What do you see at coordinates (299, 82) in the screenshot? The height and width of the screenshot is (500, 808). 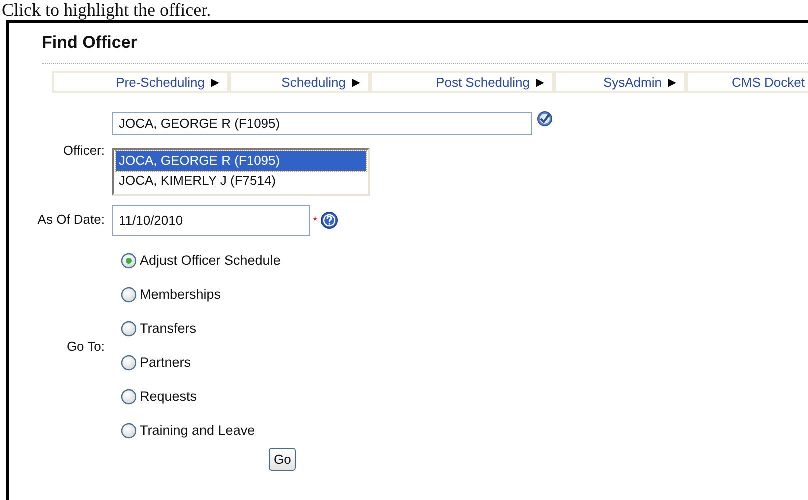 I see `nav-menu-item: Scheduling ▶` at bounding box center [299, 82].